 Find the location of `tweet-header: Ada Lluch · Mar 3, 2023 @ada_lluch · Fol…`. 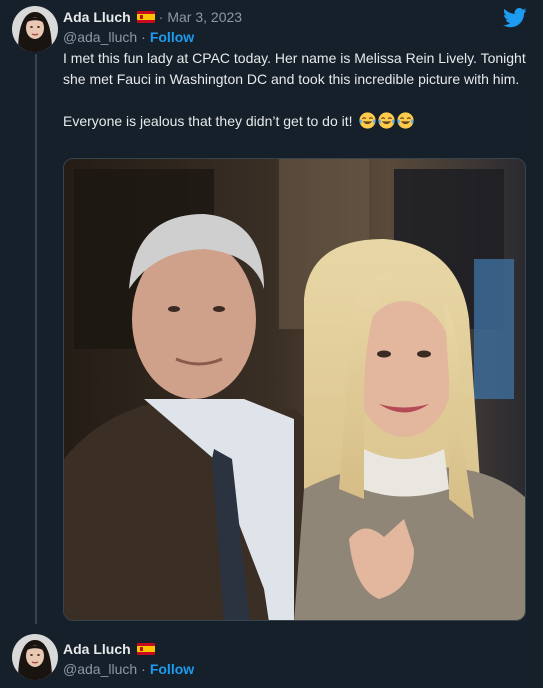

tweet-header: Ada Lluch · Mar 3, 2023 @ada_lluch · Fol… is located at coordinates (152, 28).